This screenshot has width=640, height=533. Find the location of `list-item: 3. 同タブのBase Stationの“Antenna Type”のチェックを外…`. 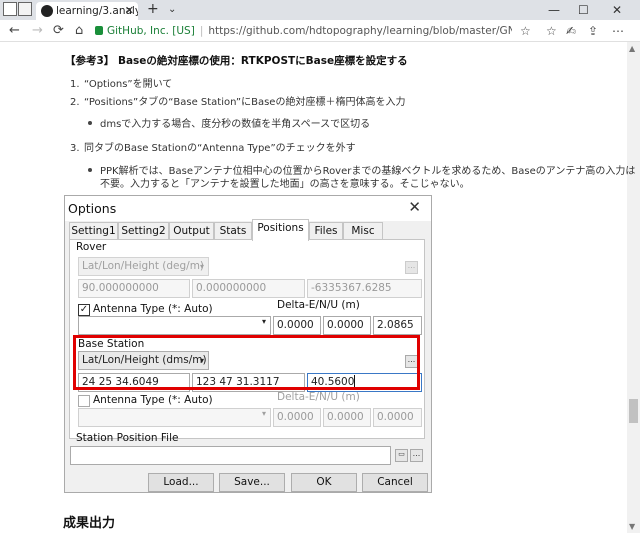

list-item: 3. 同タブのBase Stationの“Antenna Type”のチェックを外… is located at coordinates (213, 148).